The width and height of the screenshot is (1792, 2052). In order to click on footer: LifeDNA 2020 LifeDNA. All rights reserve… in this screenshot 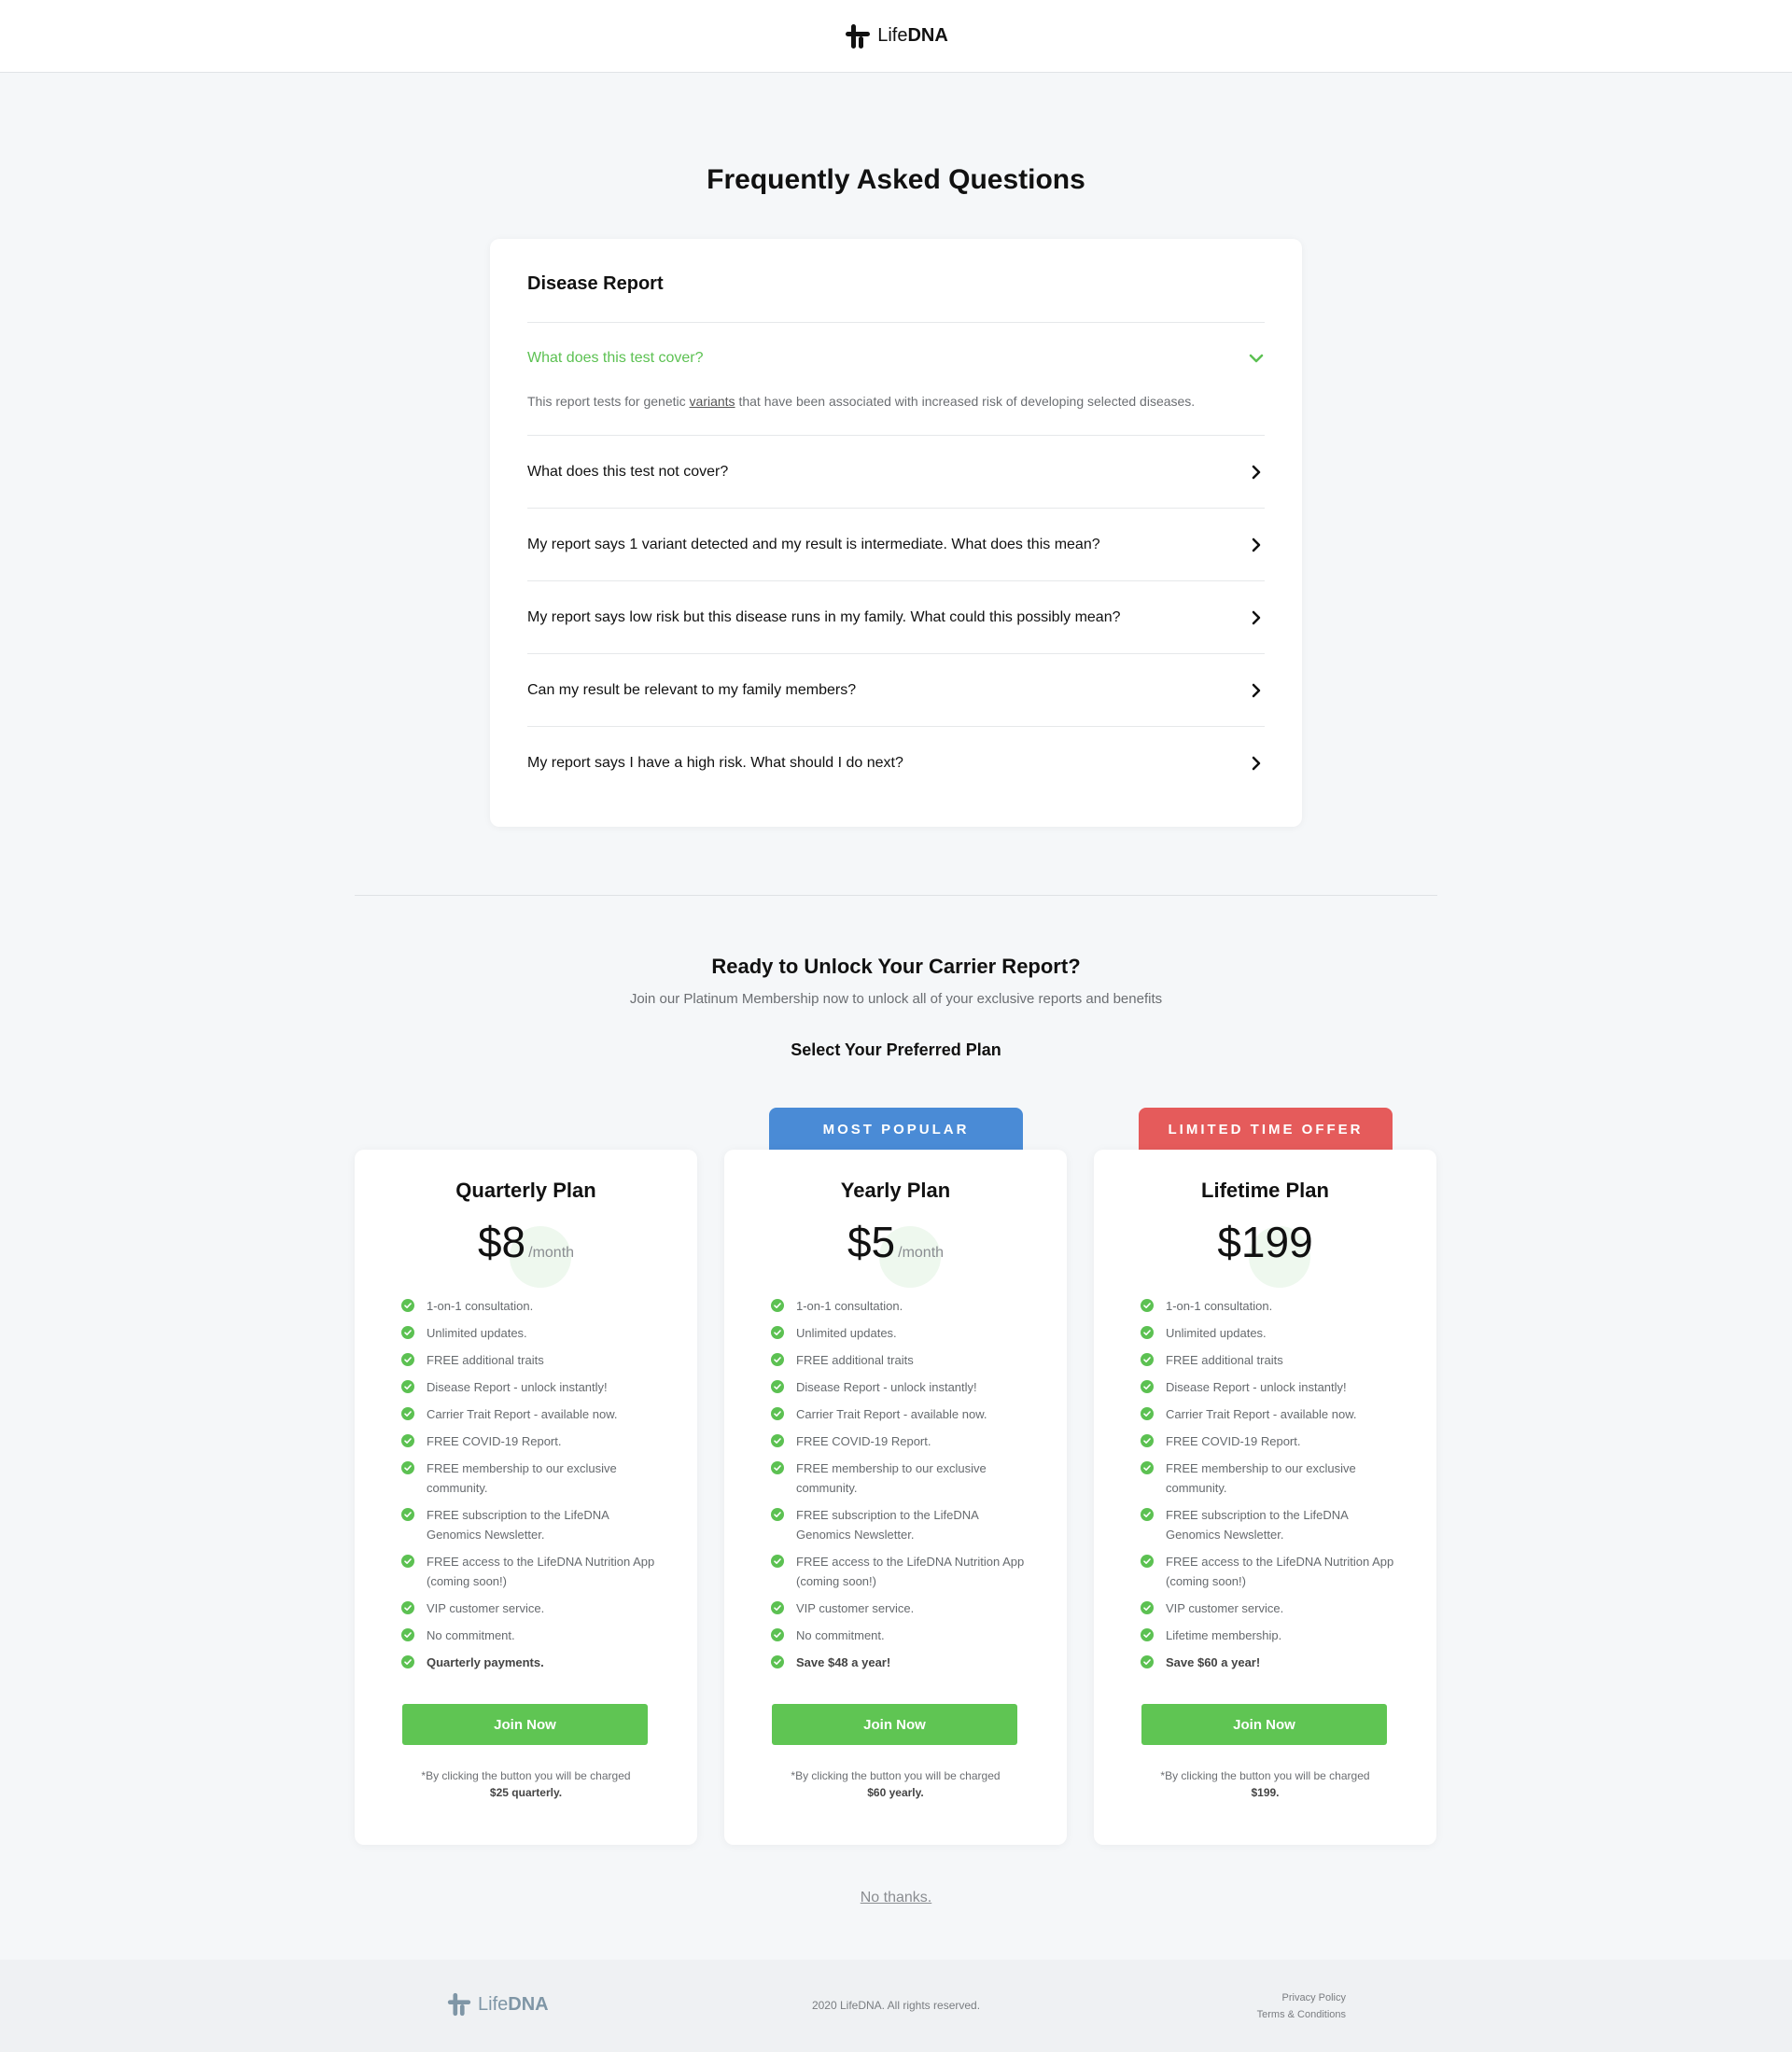, I will do `click(896, 2006)`.